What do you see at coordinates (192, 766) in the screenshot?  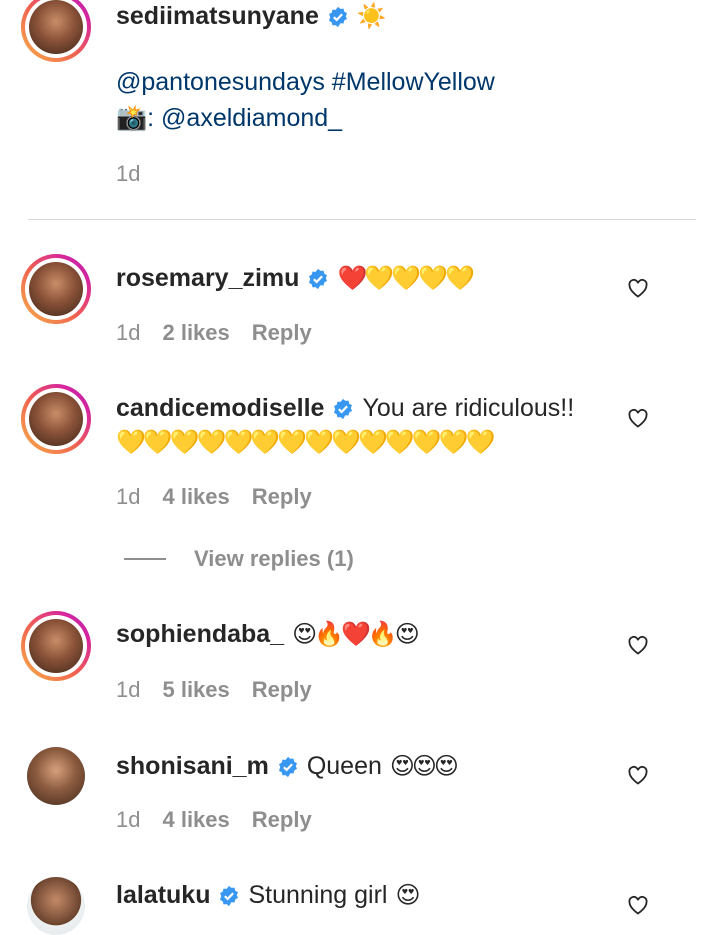 I see `comment-username: shonisani_m` at bounding box center [192, 766].